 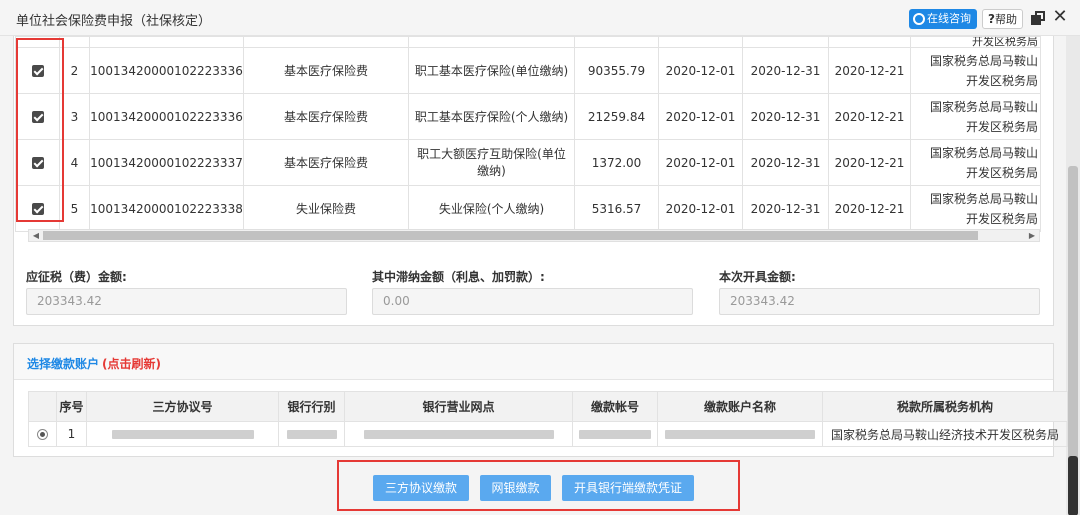 I want to click on seq-cell: 4, so click(x=74, y=162).